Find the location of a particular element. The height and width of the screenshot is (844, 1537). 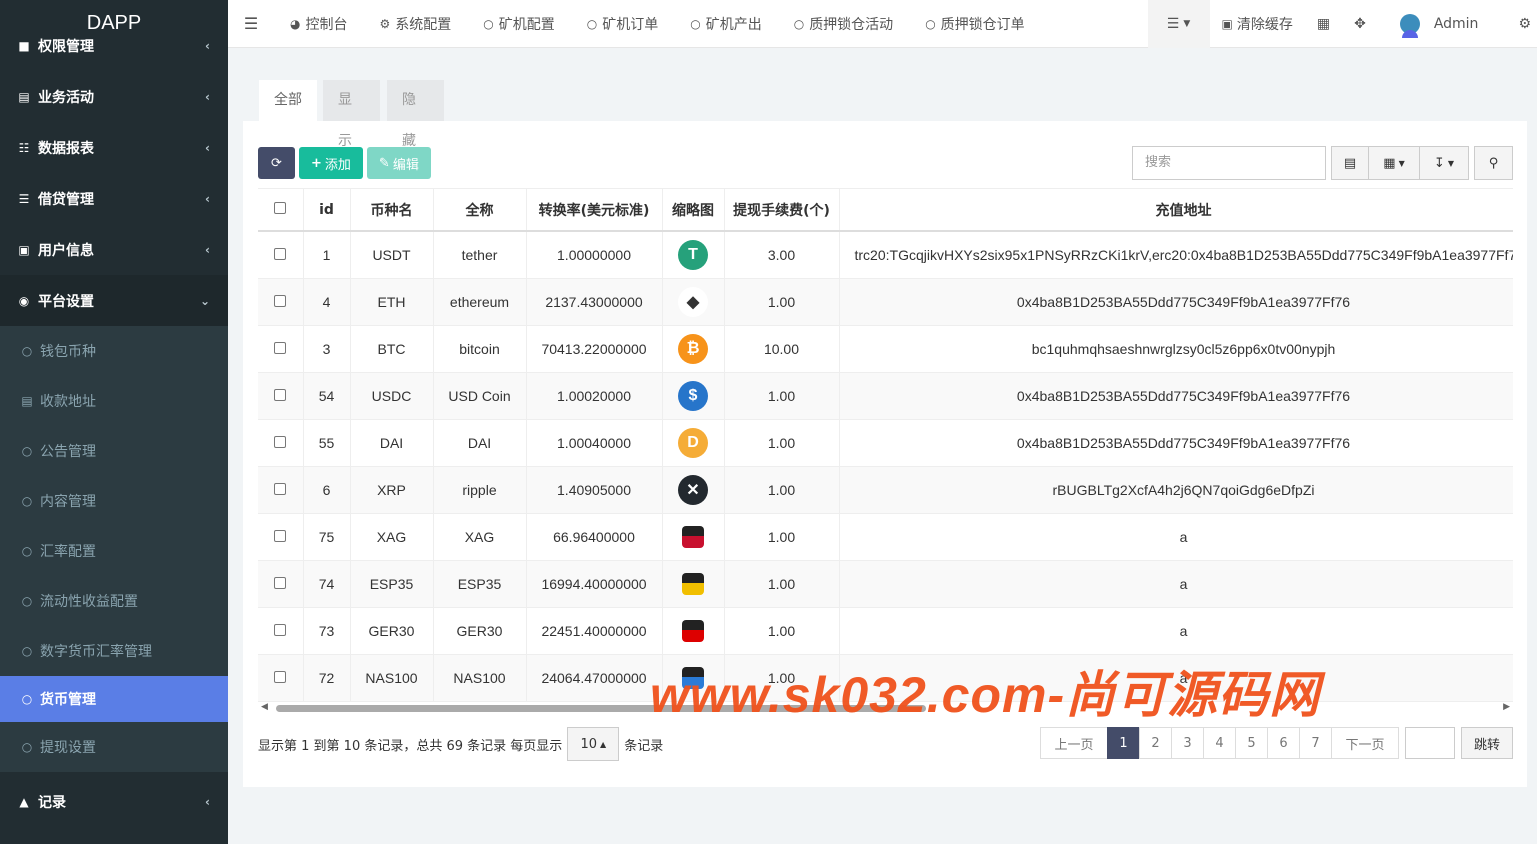

refresh-button: ⟳ is located at coordinates (276, 163).